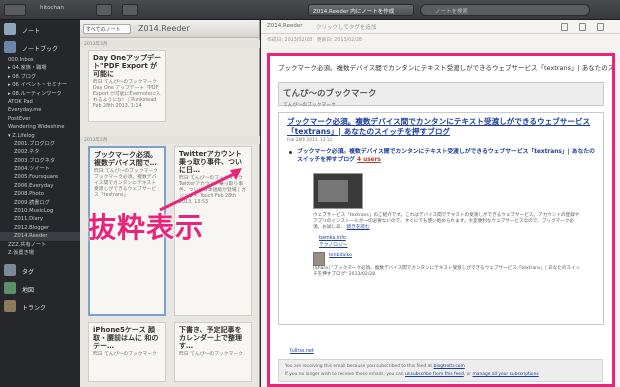 This screenshot has width=620, height=387. What do you see at coordinates (40, 245) in the screenshot?
I see `sidebar-item-notebook: ZZZ.共有ノート` at bounding box center [40, 245].